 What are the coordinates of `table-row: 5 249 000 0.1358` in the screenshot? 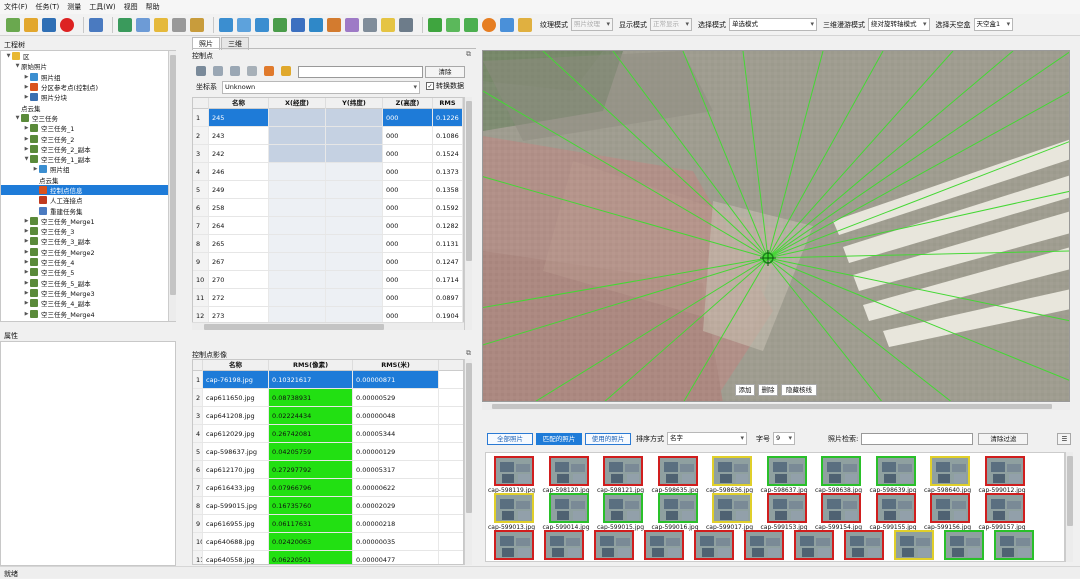 It's located at (328, 190).